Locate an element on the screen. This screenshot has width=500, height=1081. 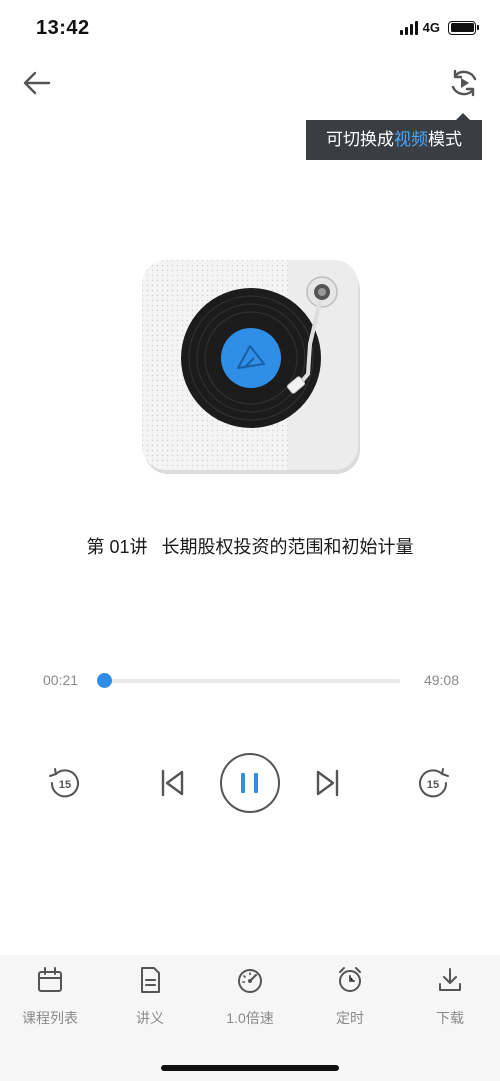
status-indicators: 4G is located at coordinates (439, 27).